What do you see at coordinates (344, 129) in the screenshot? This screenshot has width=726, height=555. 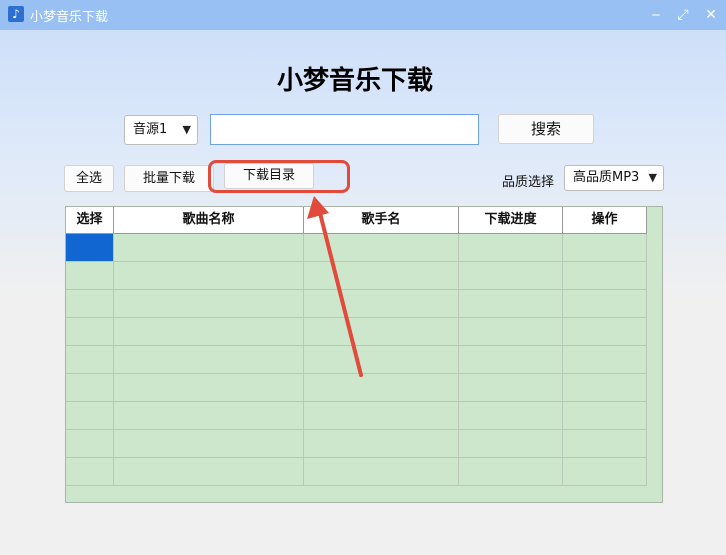 I see `search-input` at bounding box center [344, 129].